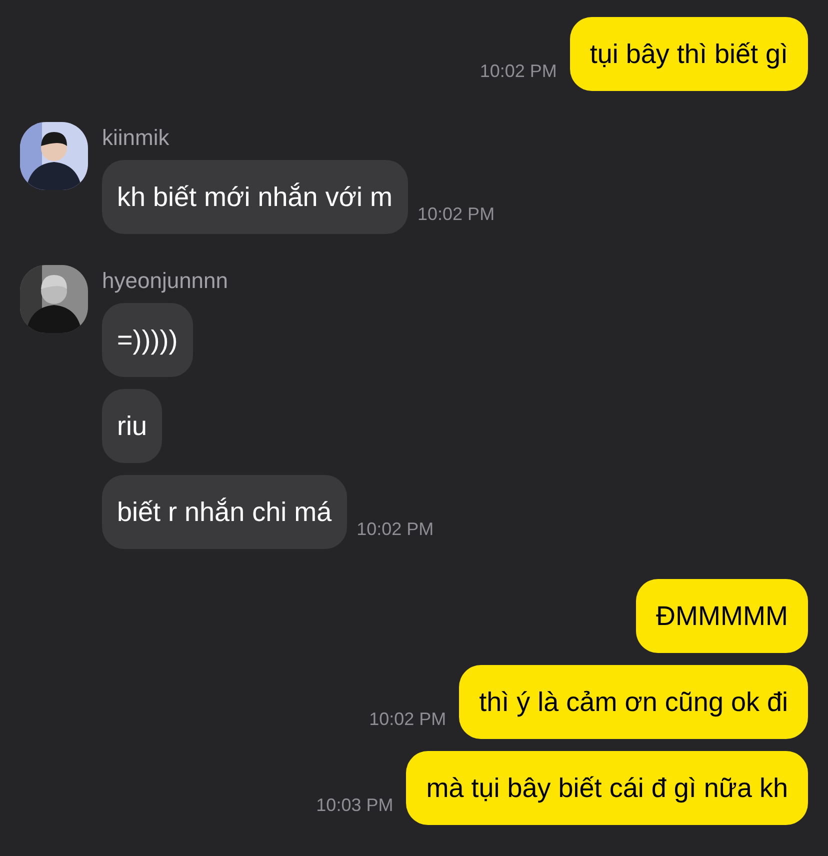 The height and width of the screenshot is (856, 828). I want to click on message-bubble: riu, so click(132, 426).